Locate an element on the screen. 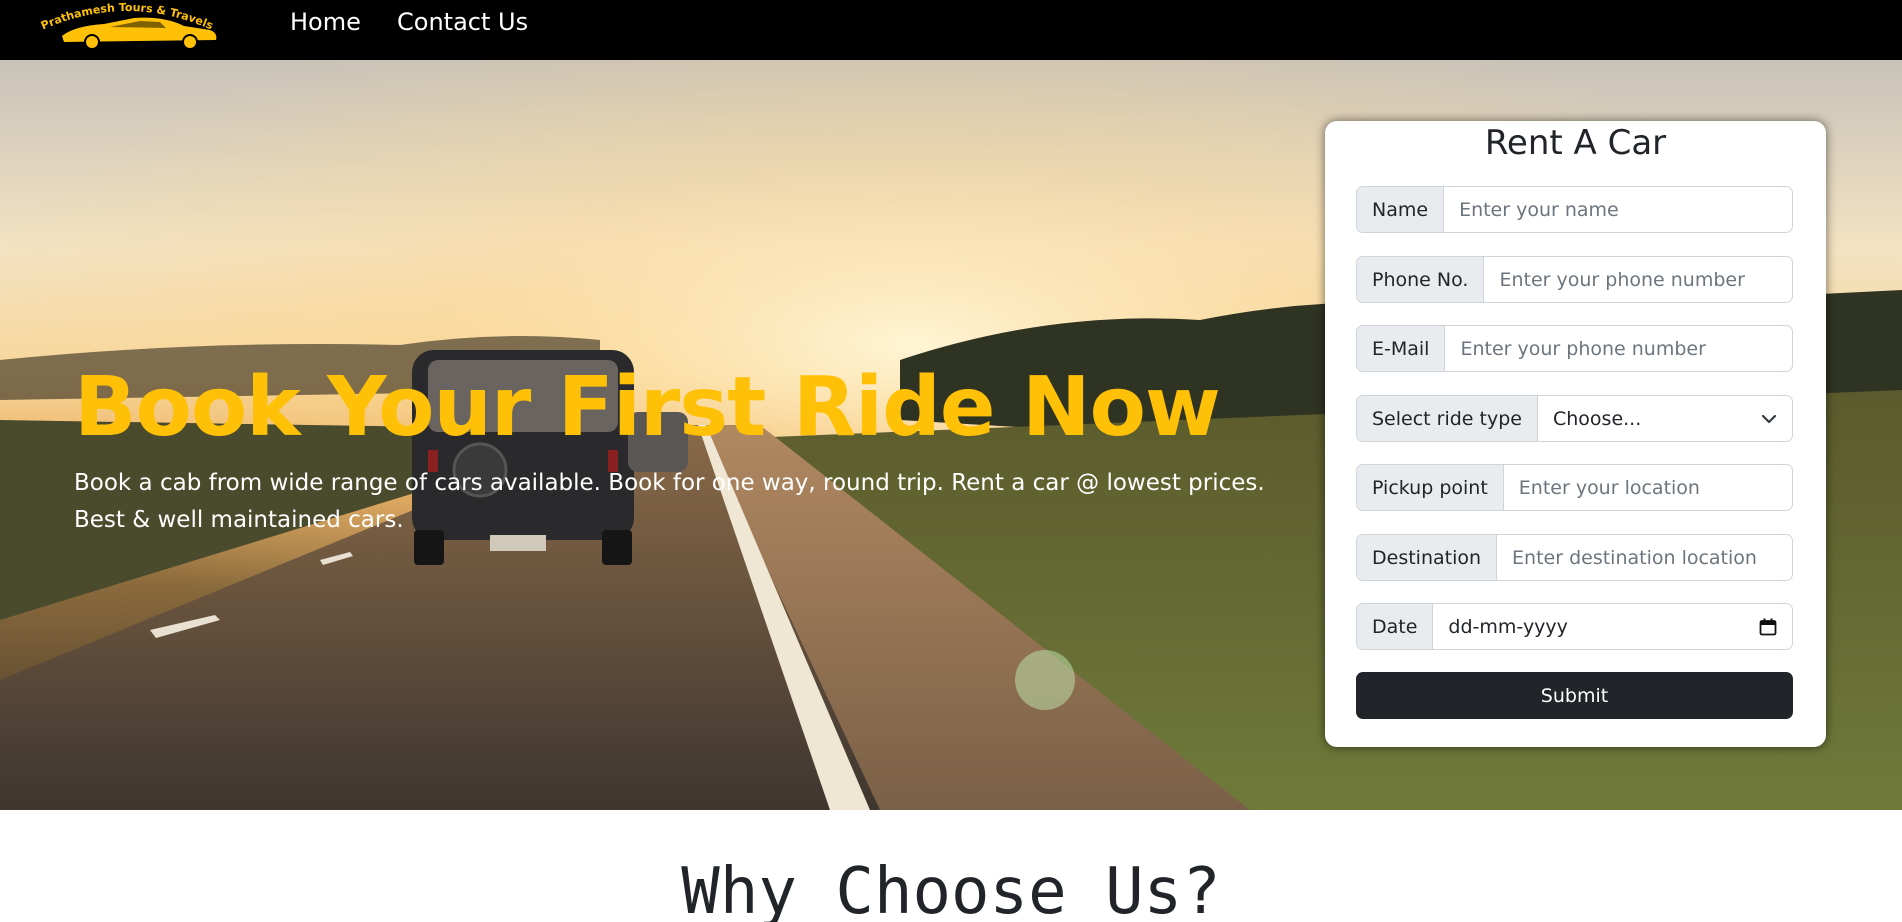 This screenshot has height=922, width=1902. date-input-group: Date dd-mm-yyyy is located at coordinates (1574, 626).